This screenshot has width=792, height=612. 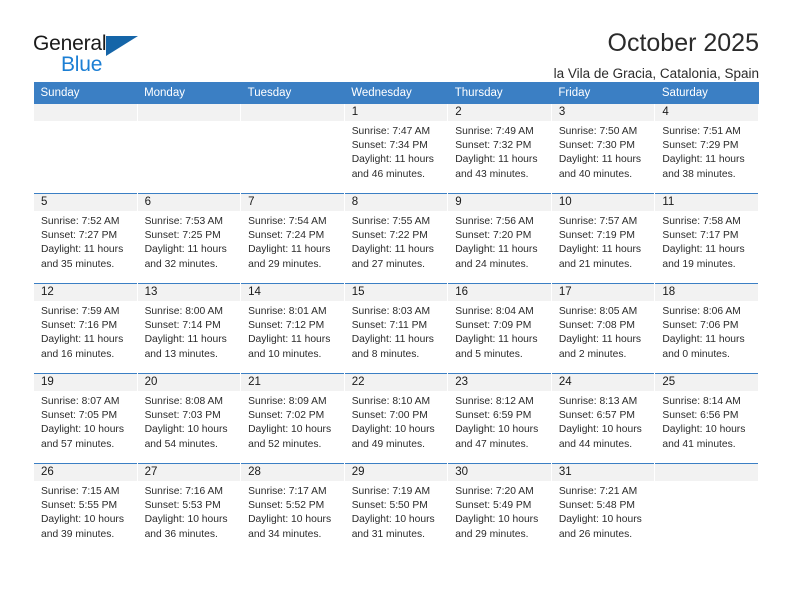 I want to click on sunset-text: Sunset: 7:14 PM, so click(x=182, y=326).